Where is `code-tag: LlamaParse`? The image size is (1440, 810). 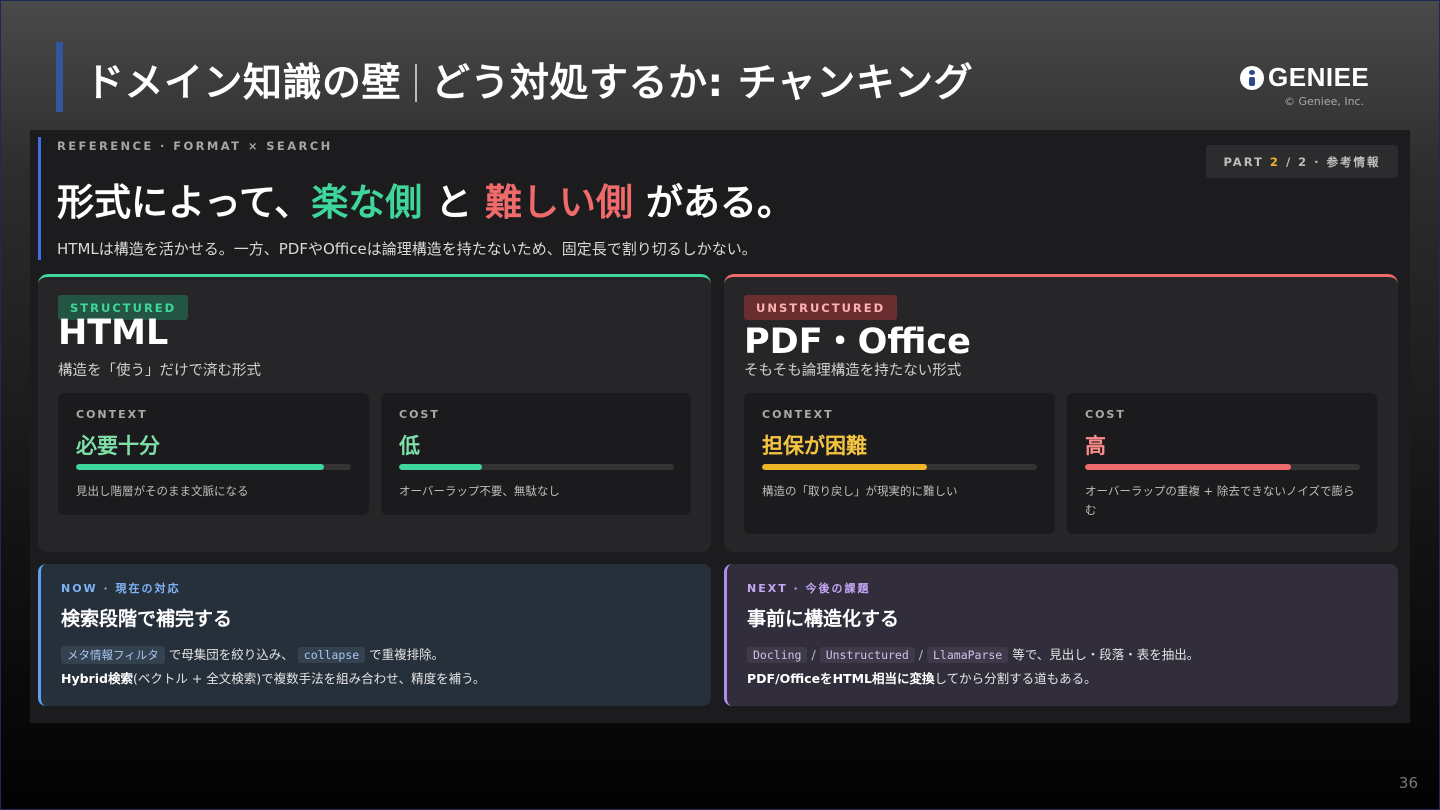 code-tag: LlamaParse is located at coordinates (968, 655).